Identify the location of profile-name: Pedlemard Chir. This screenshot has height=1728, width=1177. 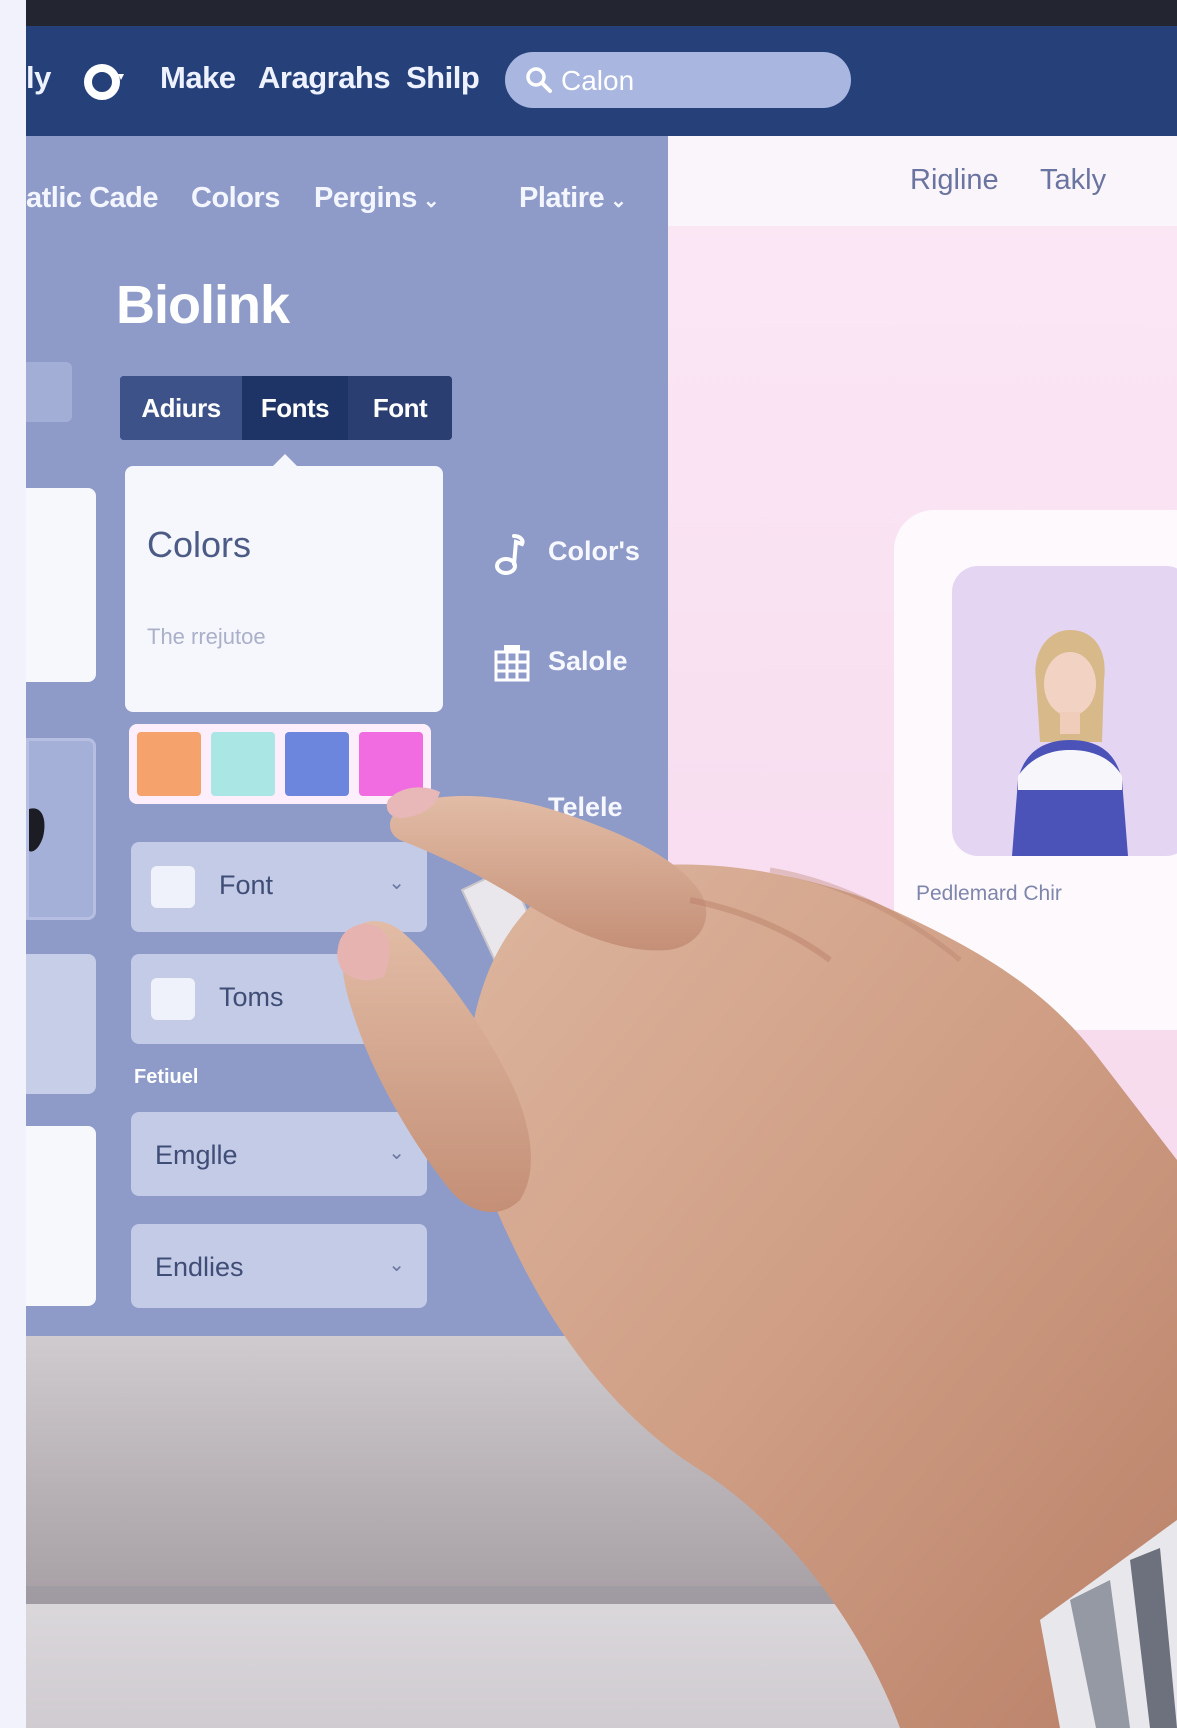
(989, 893).